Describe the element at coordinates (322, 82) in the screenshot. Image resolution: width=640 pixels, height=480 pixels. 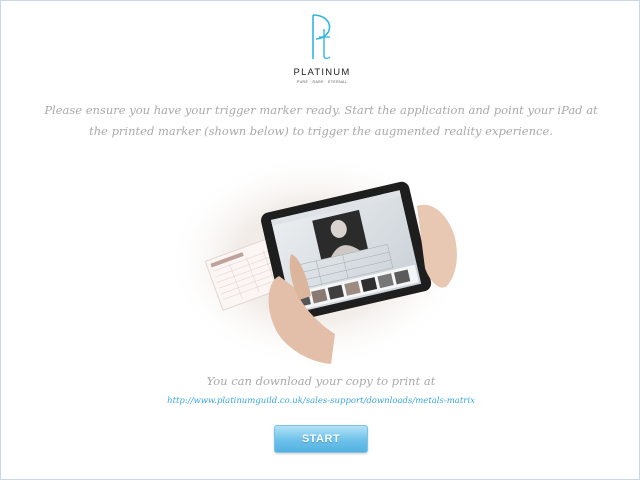
I see `logo-tagline: PURE · RARE · ETERNAL` at that location.